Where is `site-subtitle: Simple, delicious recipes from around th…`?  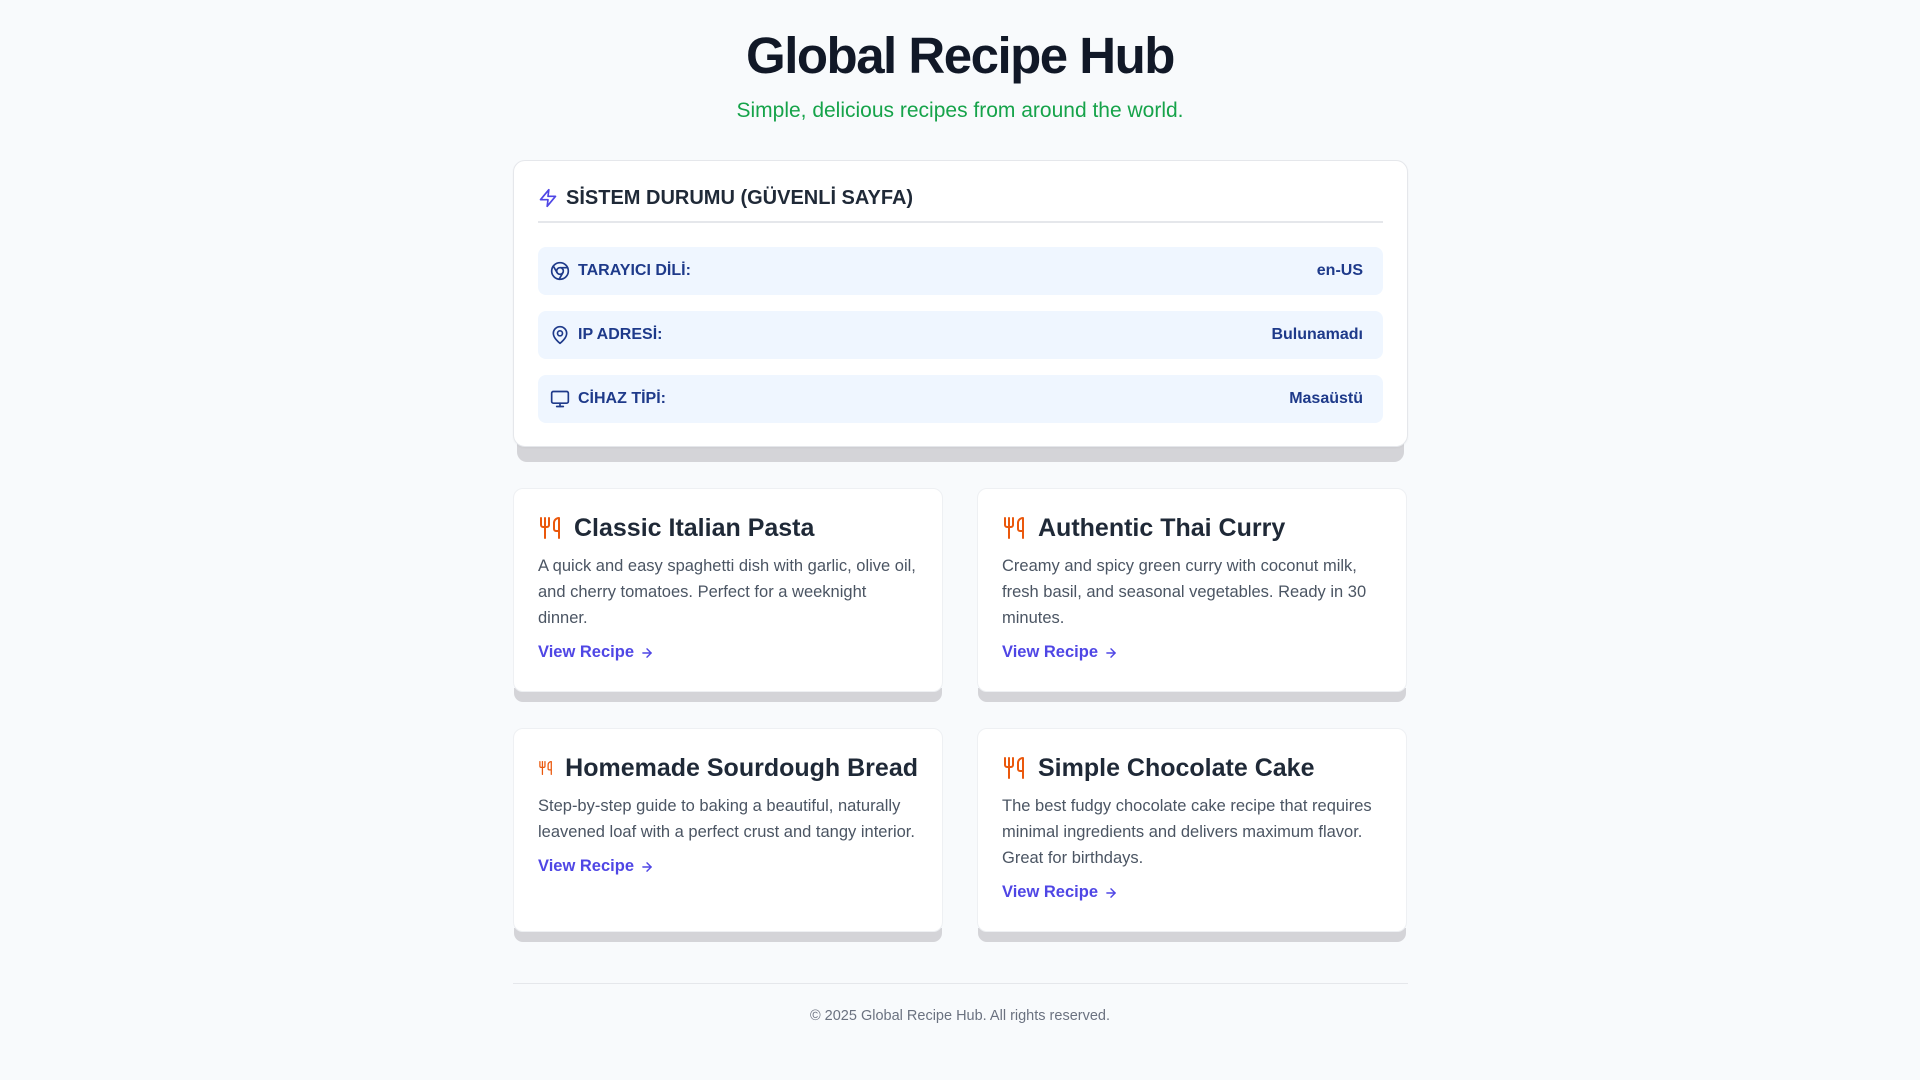 site-subtitle: Simple, delicious recipes from around th… is located at coordinates (960, 110).